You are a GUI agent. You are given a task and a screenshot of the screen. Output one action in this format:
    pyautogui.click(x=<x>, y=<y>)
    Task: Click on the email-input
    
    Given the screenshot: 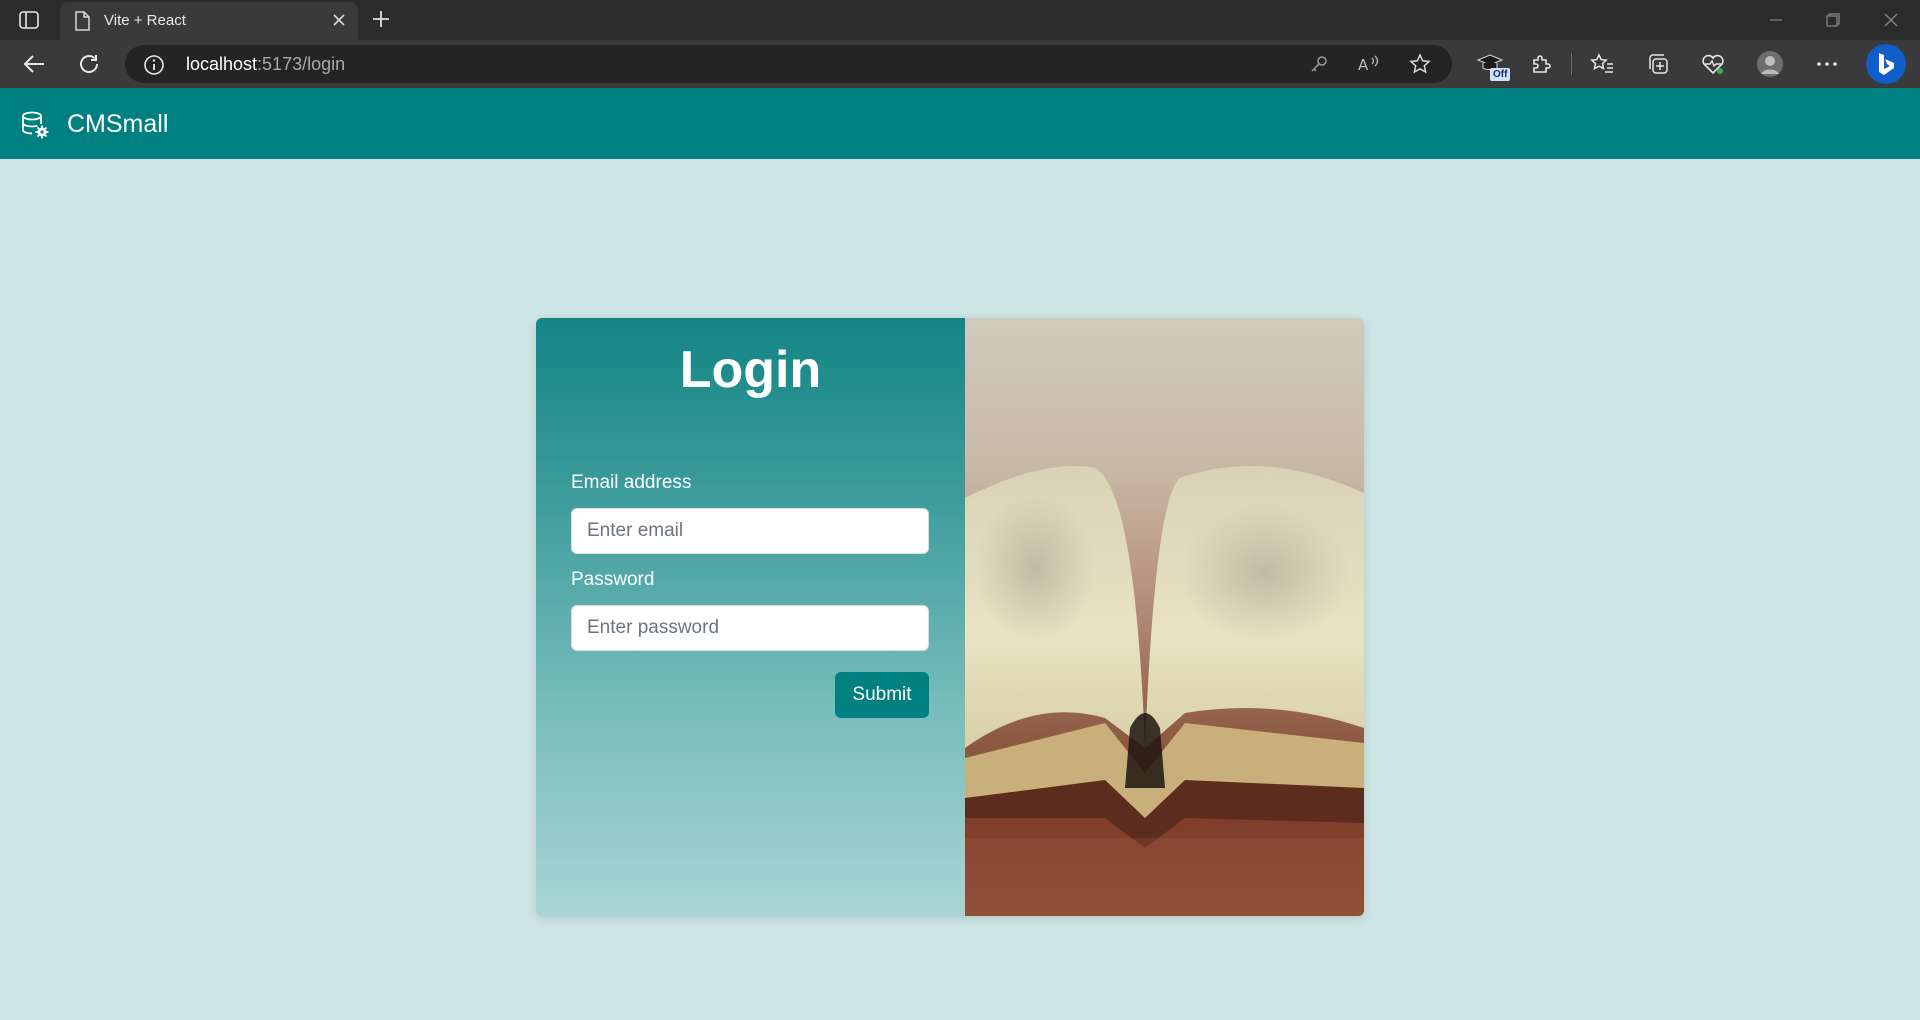 What is the action you would take?
    pyautogui.click(x=750, y=531)
    